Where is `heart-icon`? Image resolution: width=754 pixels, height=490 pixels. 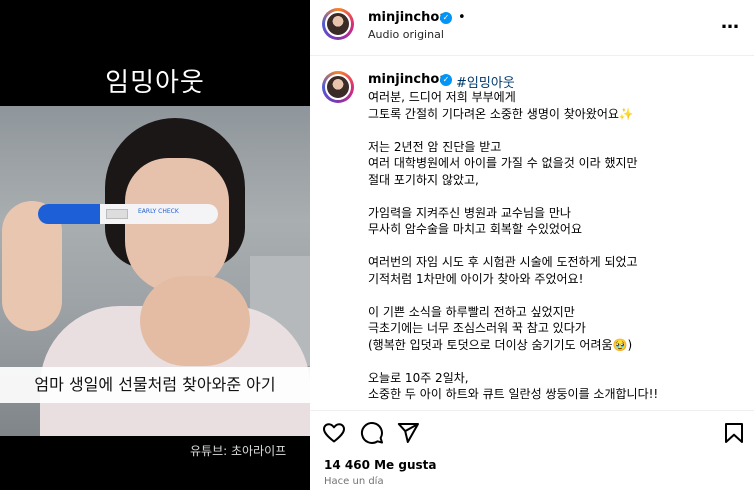 heart-icon is located at coordinates (334, 433).